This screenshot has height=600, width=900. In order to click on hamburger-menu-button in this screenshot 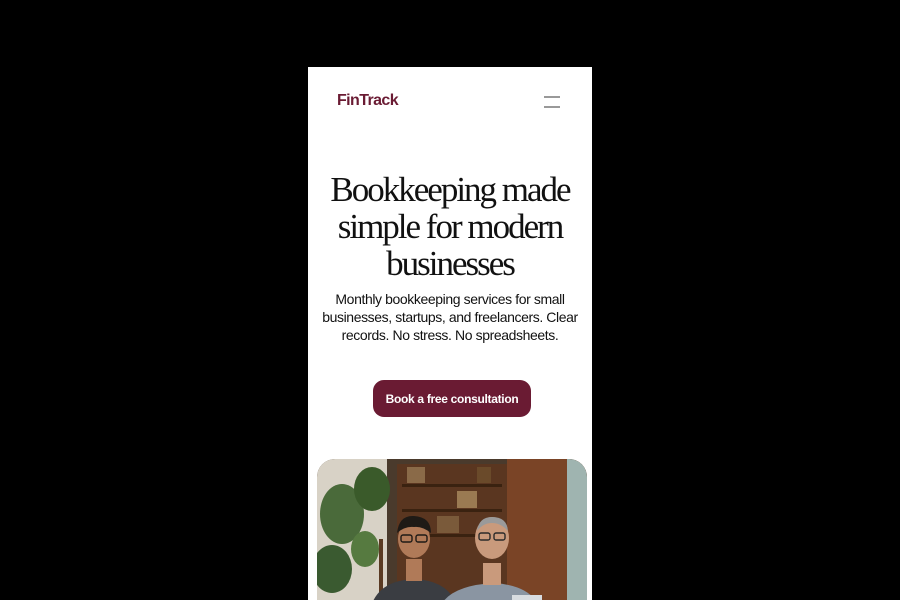, I will do `click(552, 102)`.